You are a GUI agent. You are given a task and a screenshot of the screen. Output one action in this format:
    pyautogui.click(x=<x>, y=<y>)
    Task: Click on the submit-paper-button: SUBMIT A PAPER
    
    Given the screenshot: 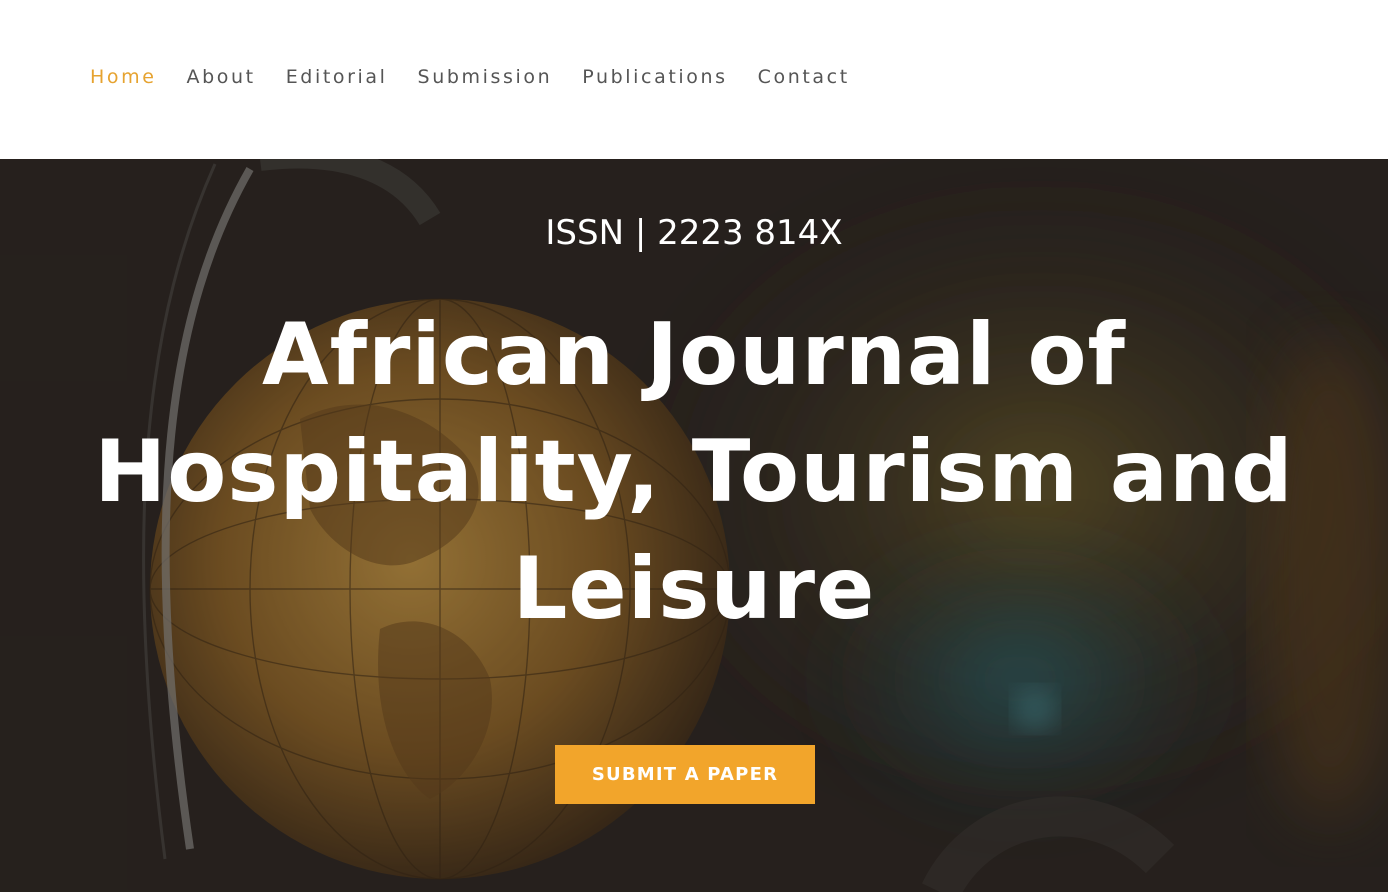 What is the action you would take?
    pyautogui.click(x=685, y=774)
    